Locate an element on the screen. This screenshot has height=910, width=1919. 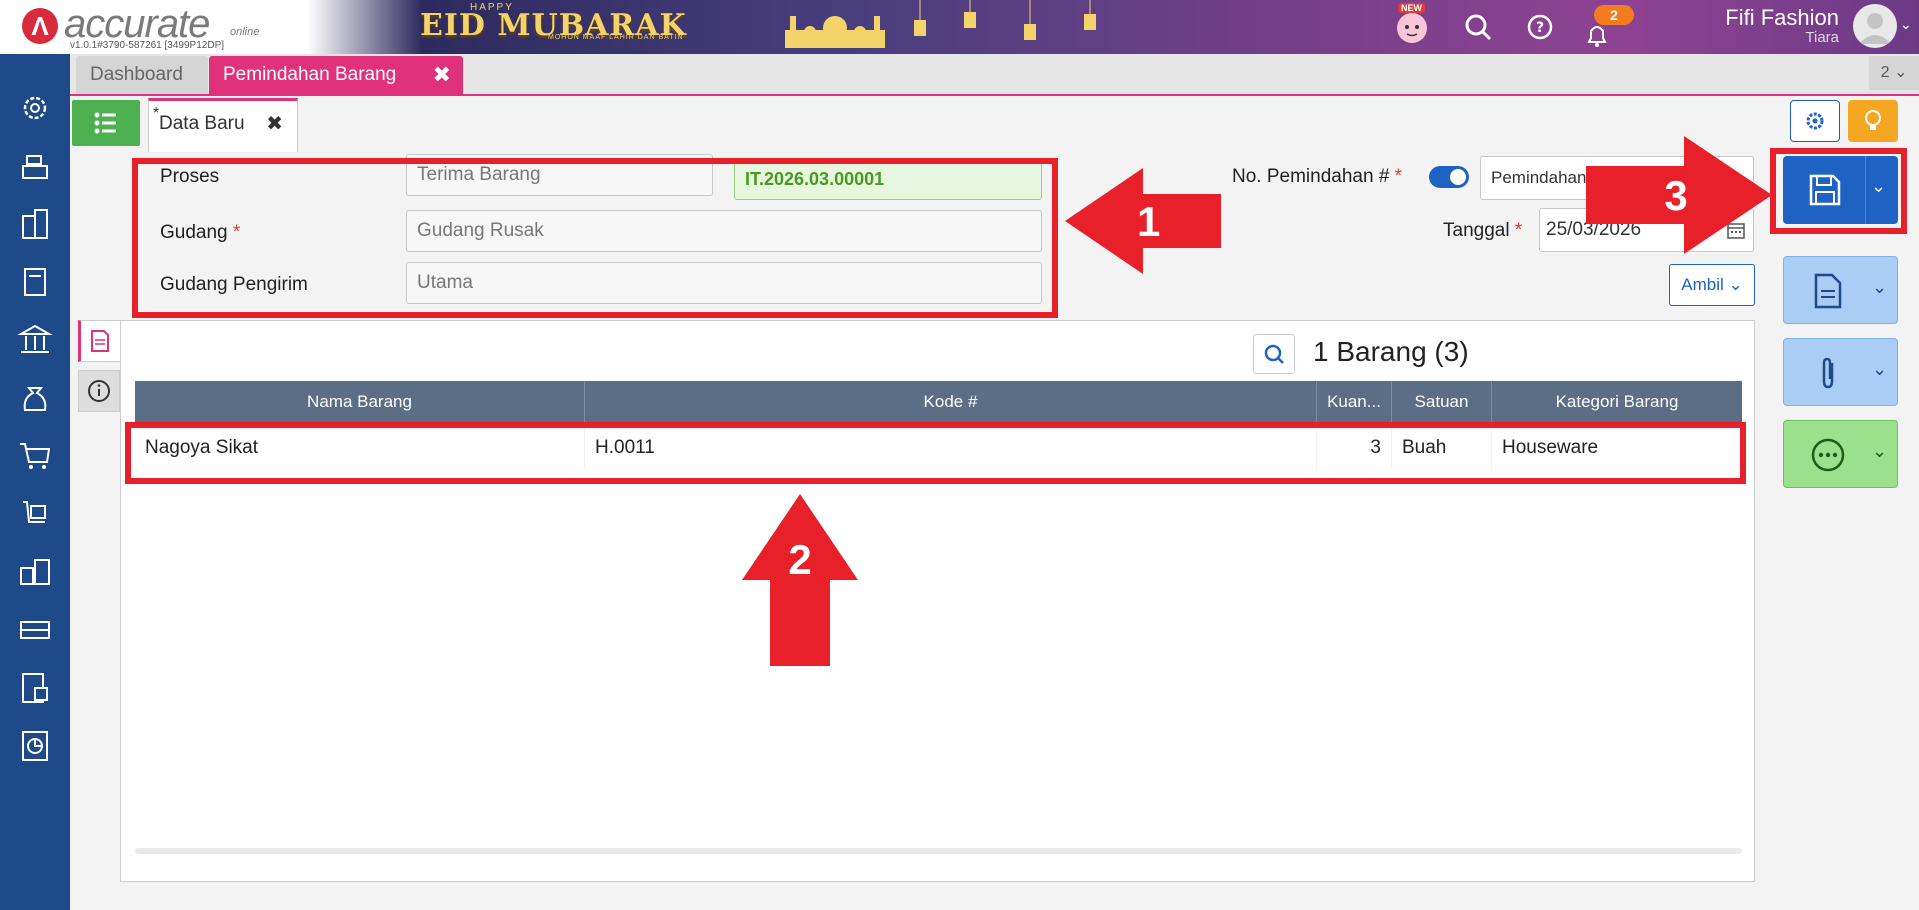
annotation-arrow-3-icon: 3 is located at coordinates (1679, 195).